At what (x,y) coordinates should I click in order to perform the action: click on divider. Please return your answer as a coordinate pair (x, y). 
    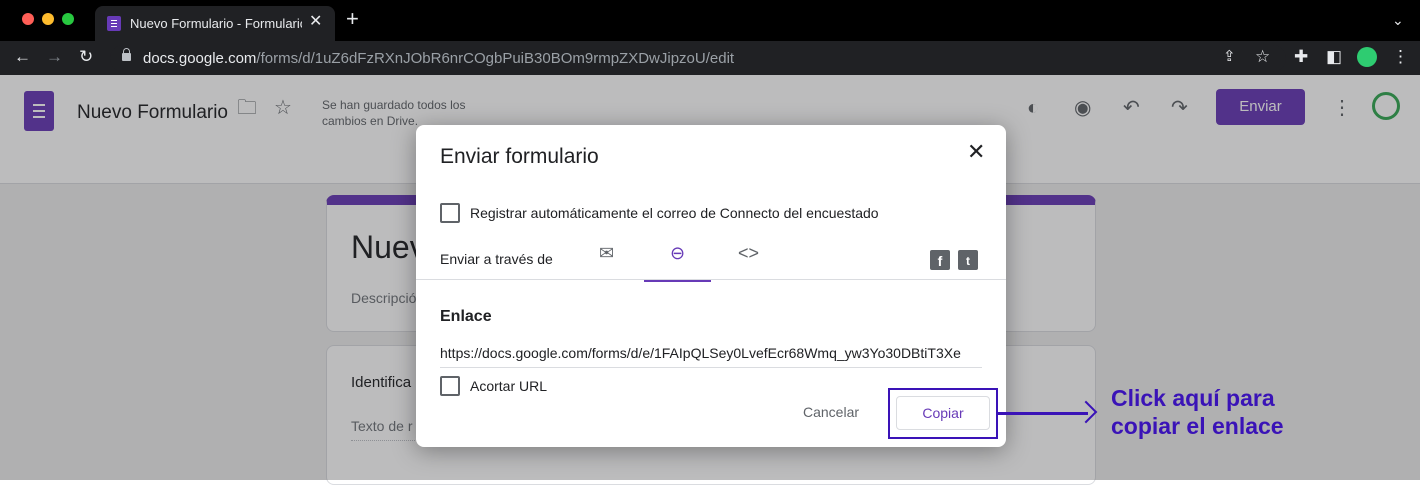
    Looking at the image, I should click on (711, 279).